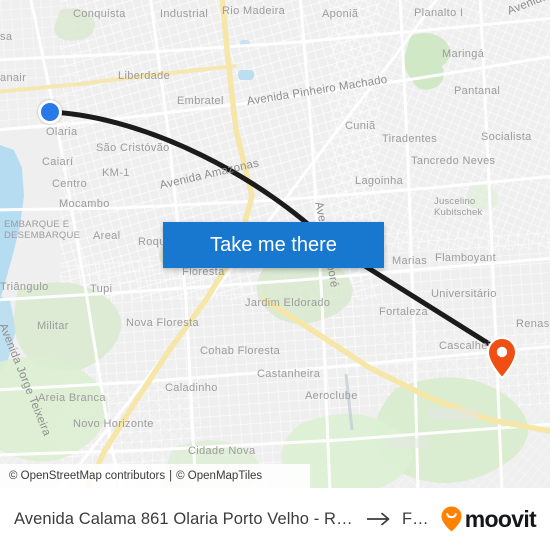 The image size is (550, 550). What do you see at coordinates (50, 112) in the screenshot?
I see `origin-marker` at bounding box center [50, 112].